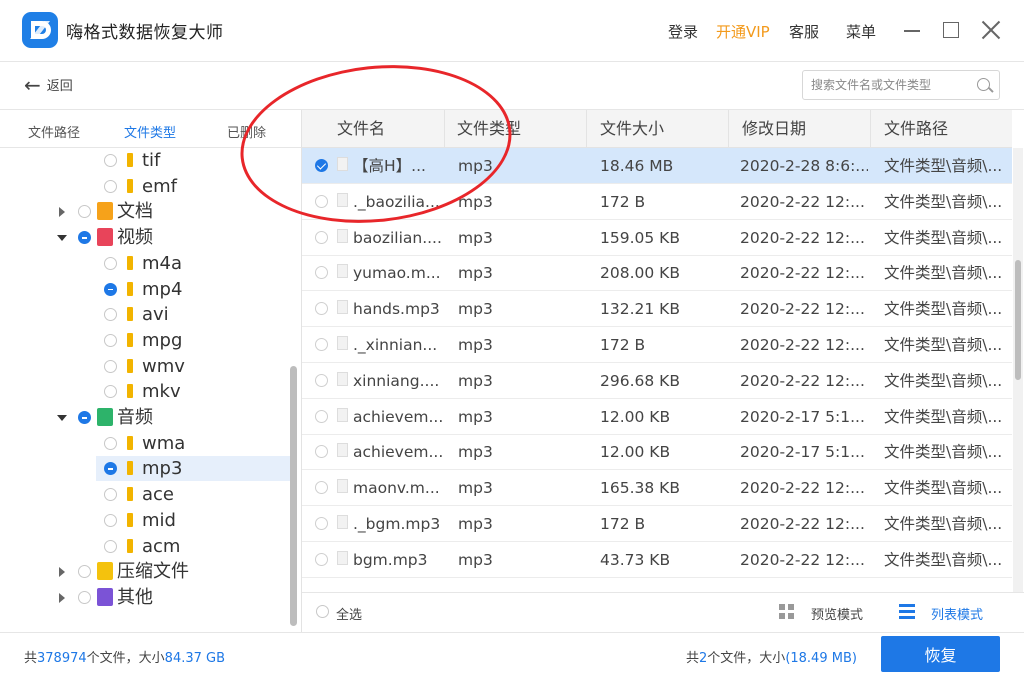 This screenshot has width=1024, height=676. I want to click on back-button: ← 返回, so click(48, 85).